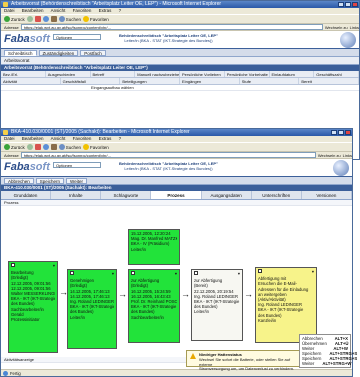 Image resolution: width=360 pixels, height=377 pixels. I want to click on tab-grunddaten: Grunddaten, so click(26, 195).